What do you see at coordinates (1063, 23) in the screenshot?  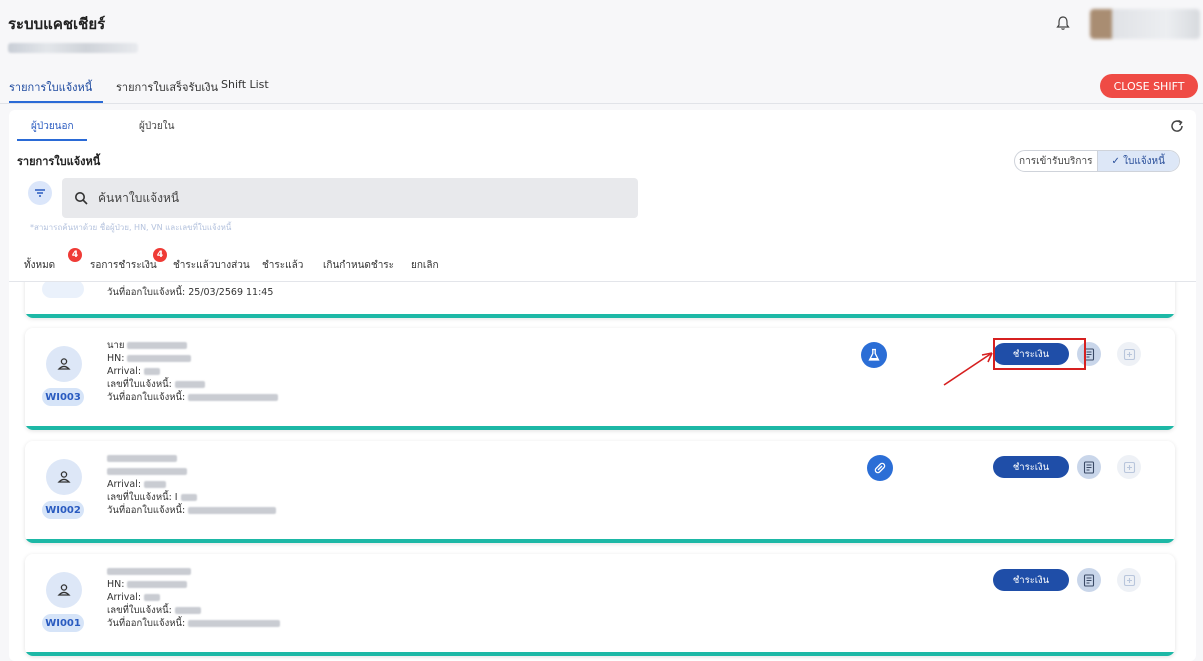 I see `bell-icon` at bounding box center [1063, 23].